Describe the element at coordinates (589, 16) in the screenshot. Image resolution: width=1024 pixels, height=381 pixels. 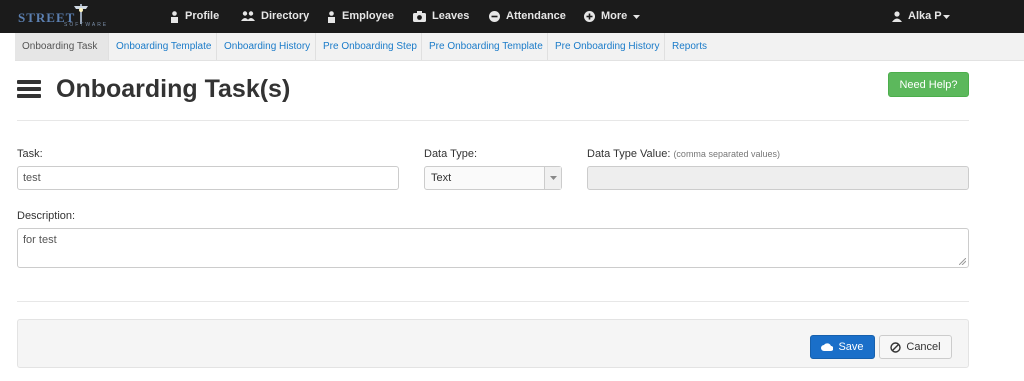
I see `plus-circle-icon` at that location.